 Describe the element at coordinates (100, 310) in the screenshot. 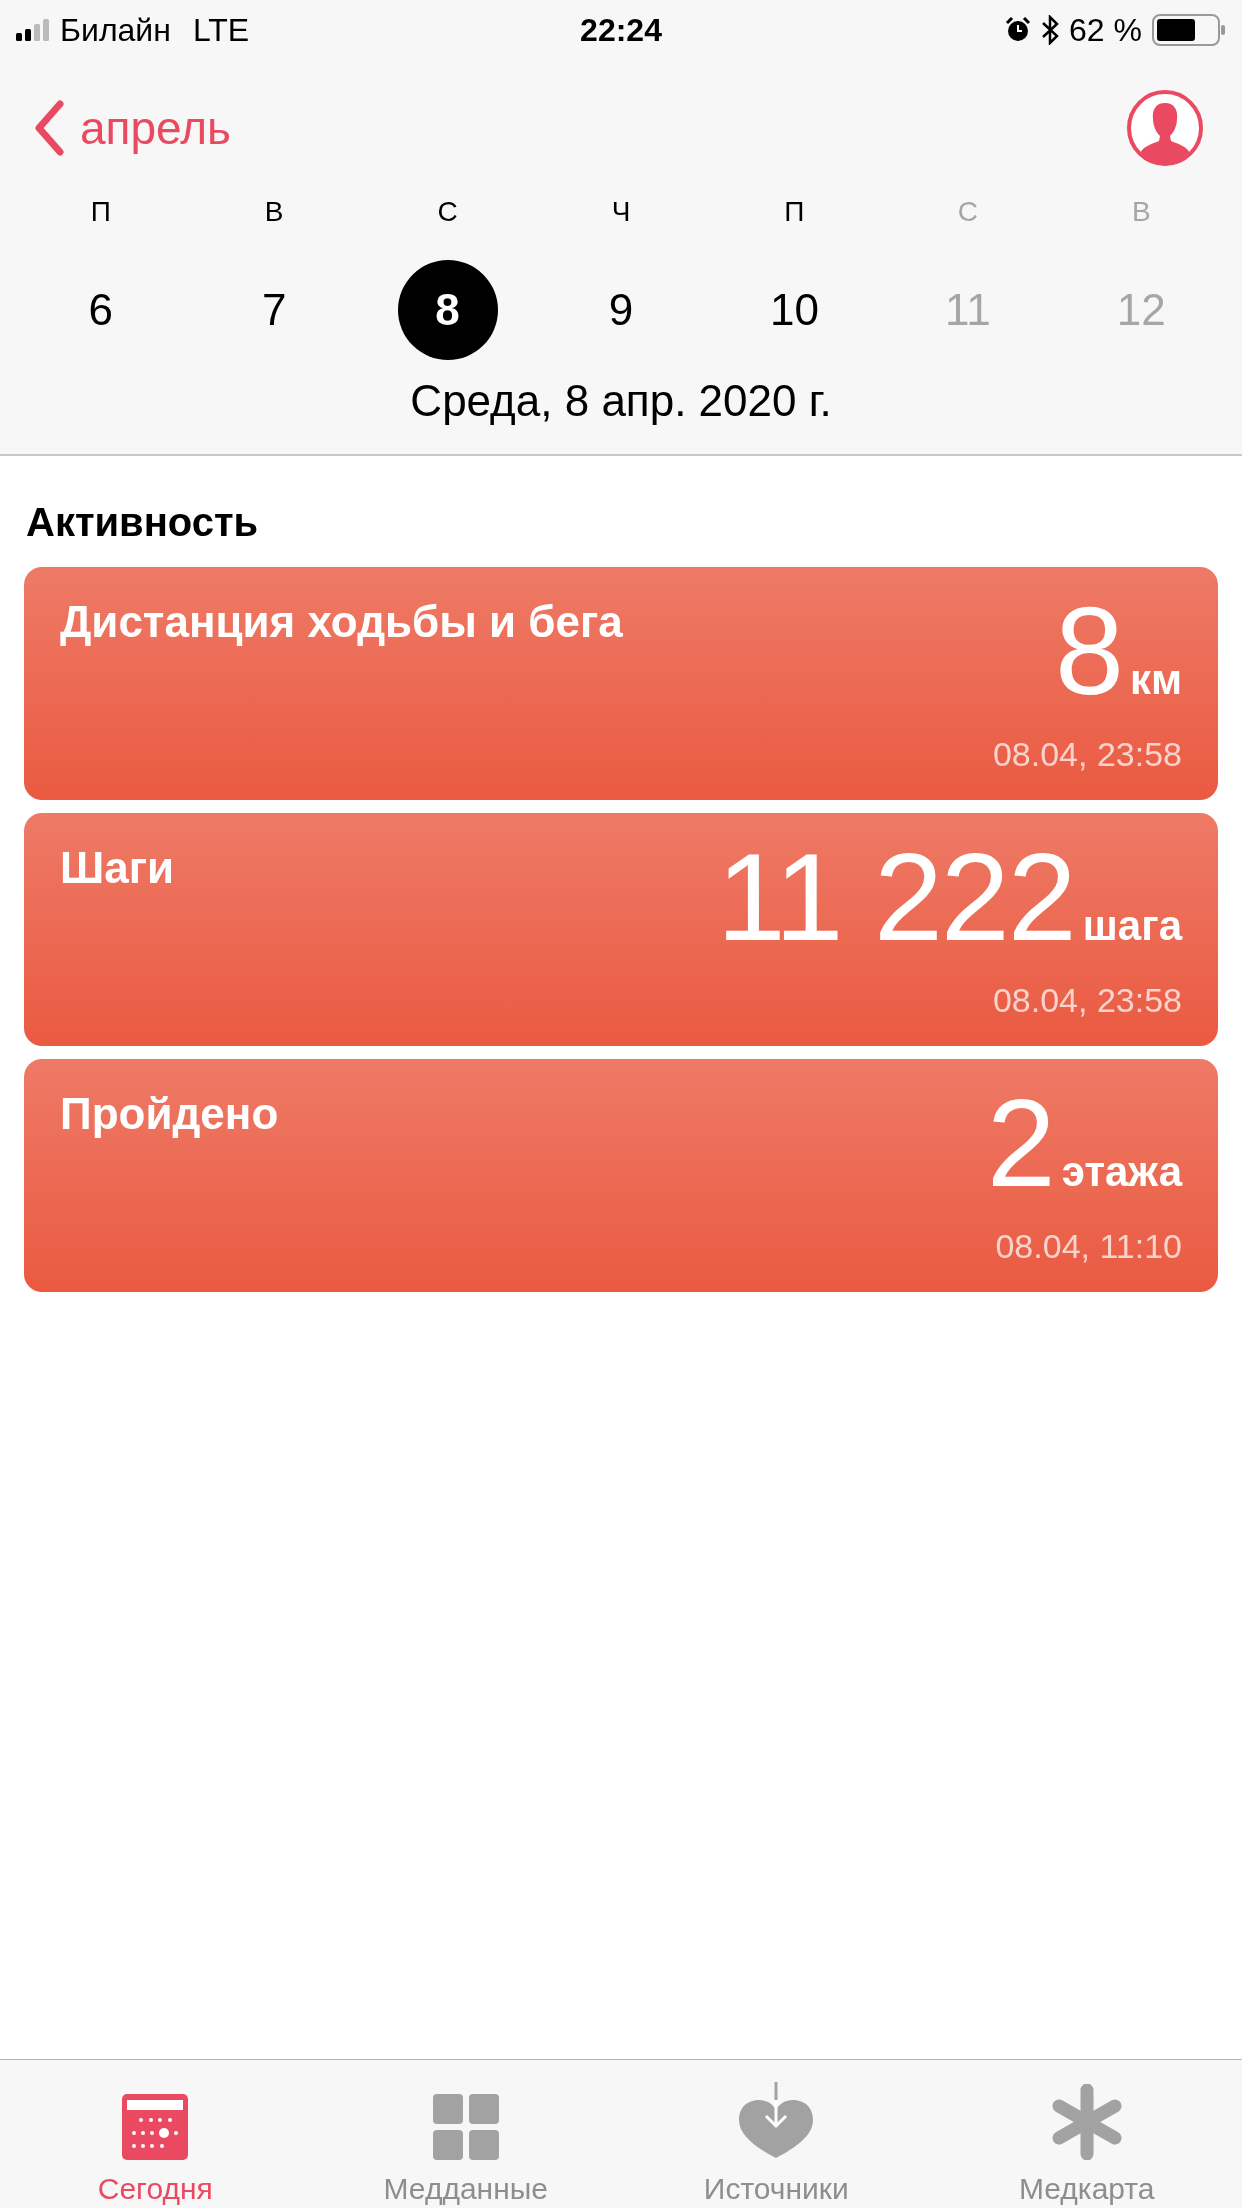

I see `day-button: 6` at that location.